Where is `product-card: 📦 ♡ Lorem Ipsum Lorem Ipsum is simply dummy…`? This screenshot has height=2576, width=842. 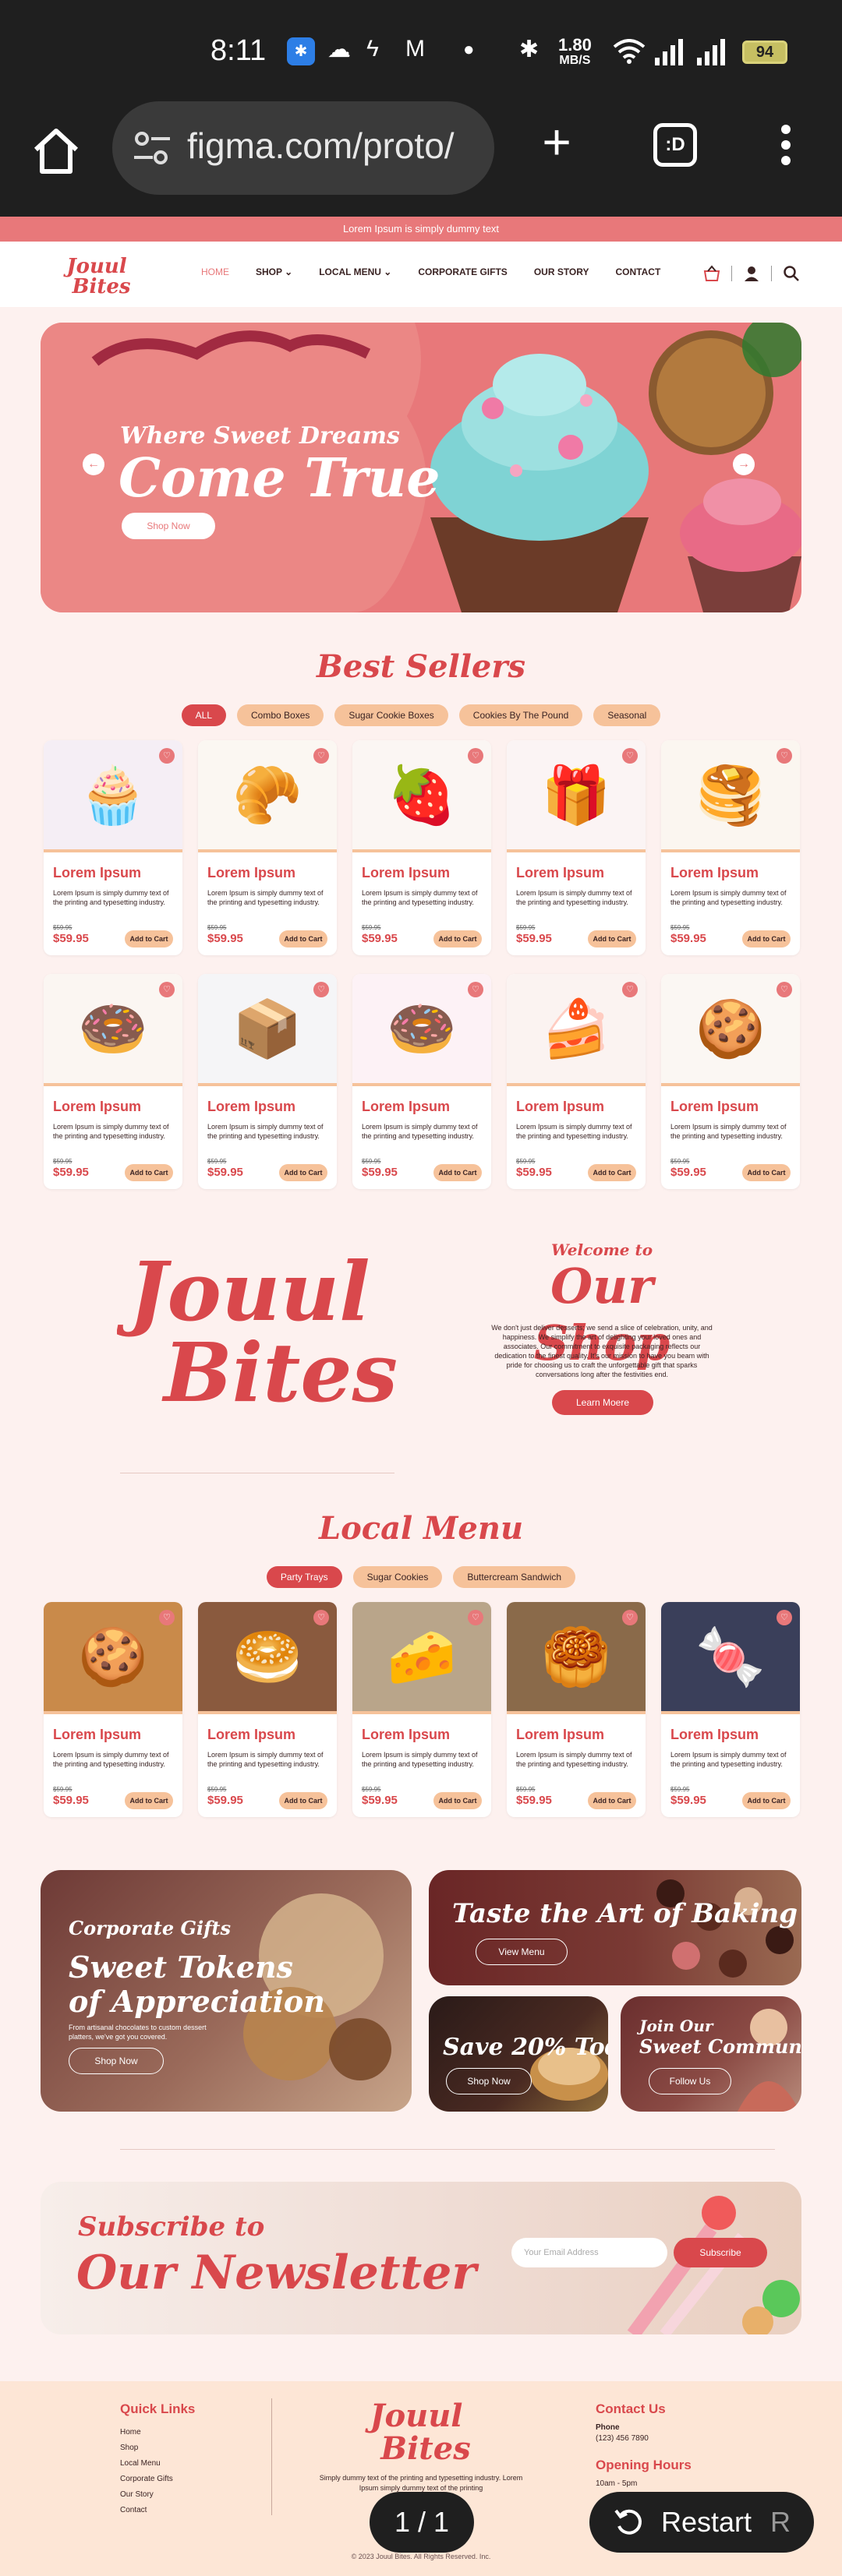
product-card: 📦 ♡ Lorem Ipsum Lorem Ipsum is simply dummy… is located at coordinates (267, 1081).